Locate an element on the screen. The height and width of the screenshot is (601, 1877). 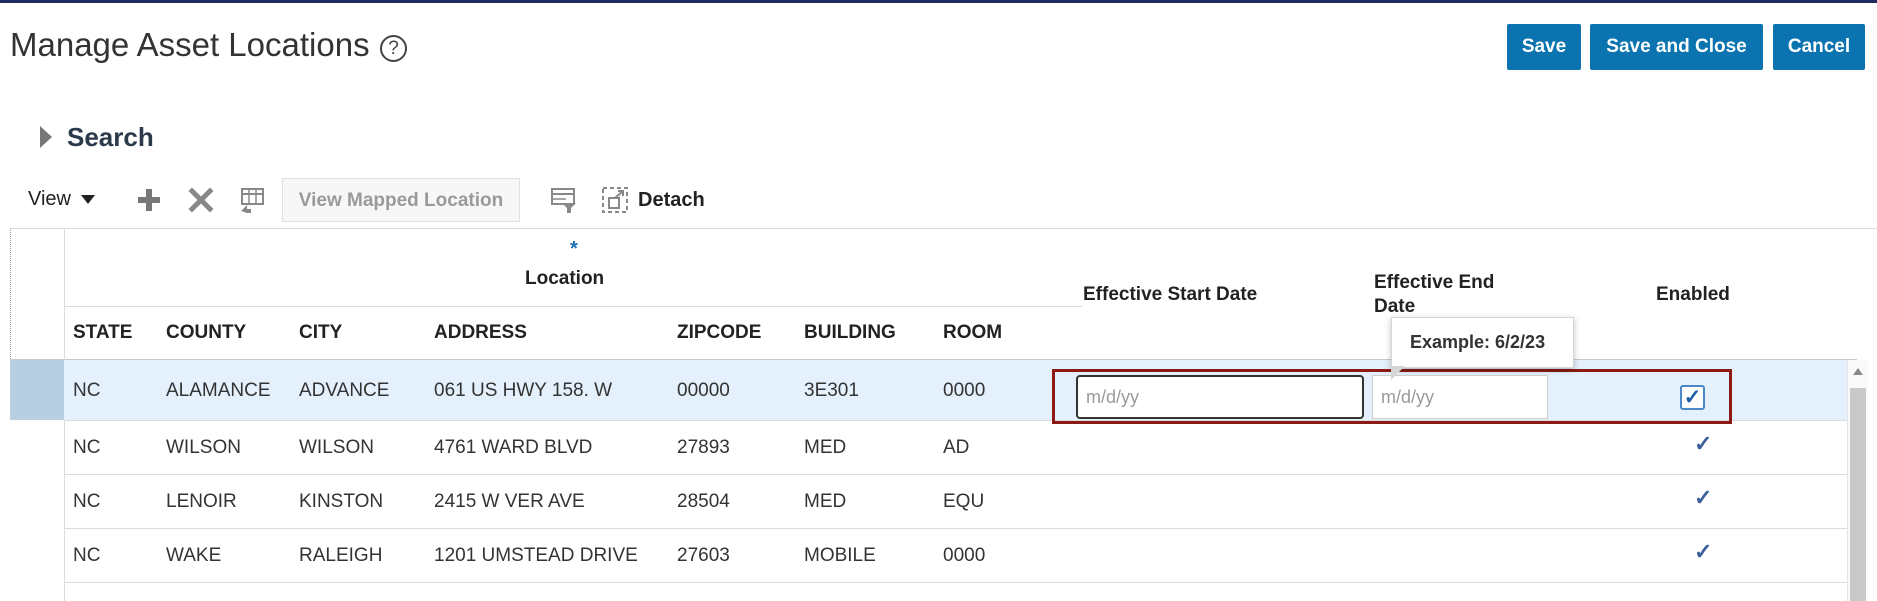
tooltip-pointer is located at coordinates (1398, 373).